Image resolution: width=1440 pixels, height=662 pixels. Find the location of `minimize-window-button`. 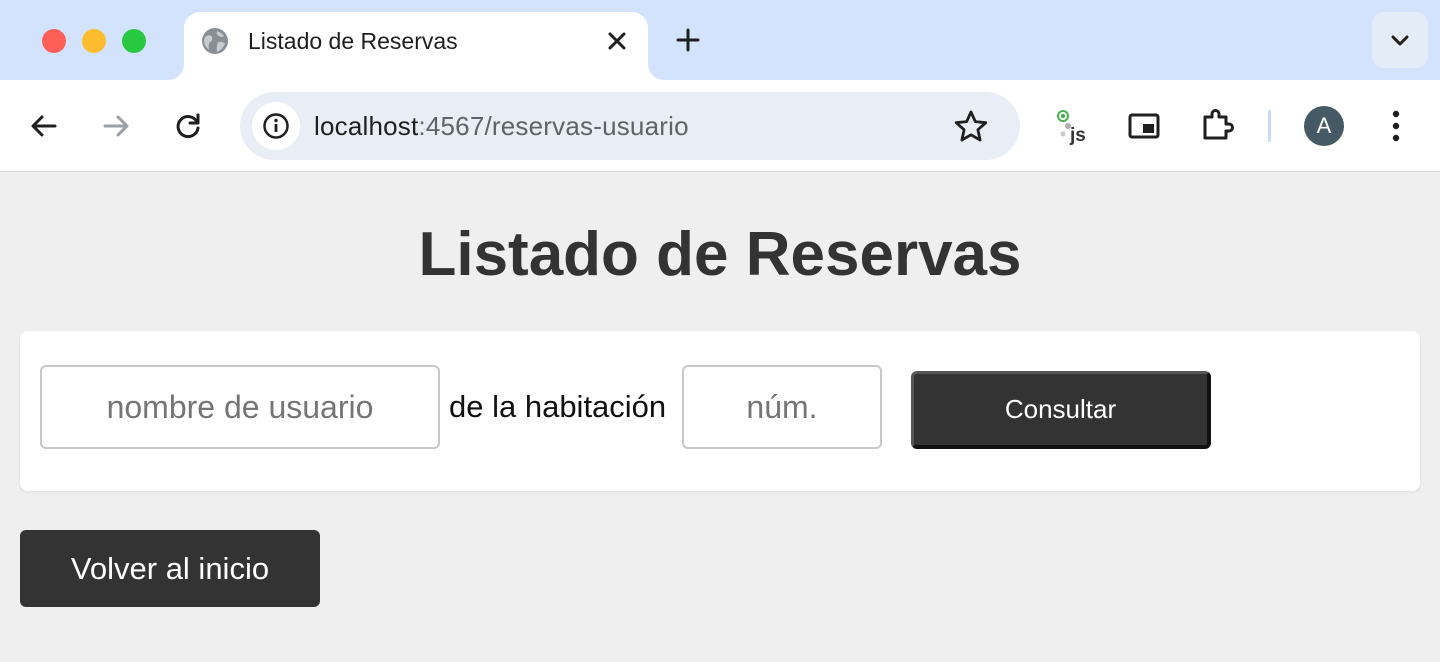

minimize-window-button is located at coordinates (94, 41).